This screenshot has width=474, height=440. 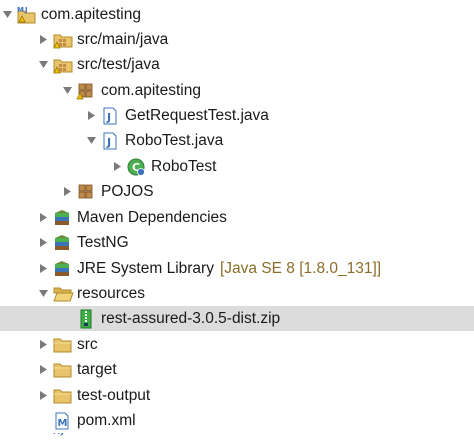 I want to click on folder-open-icon, so click(x=63, y=294).